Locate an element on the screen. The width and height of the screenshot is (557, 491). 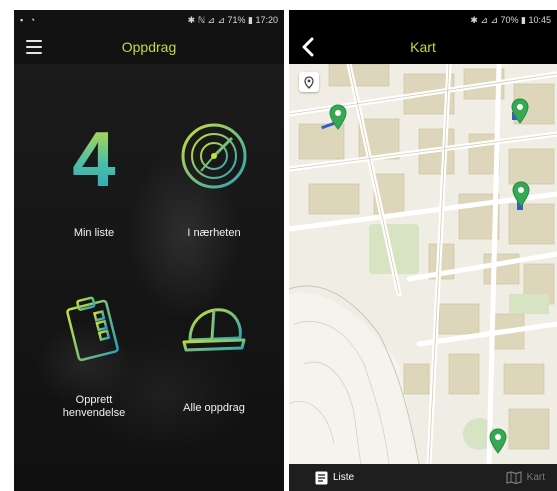
clipboard-icon is located at coordinates (92, 329).